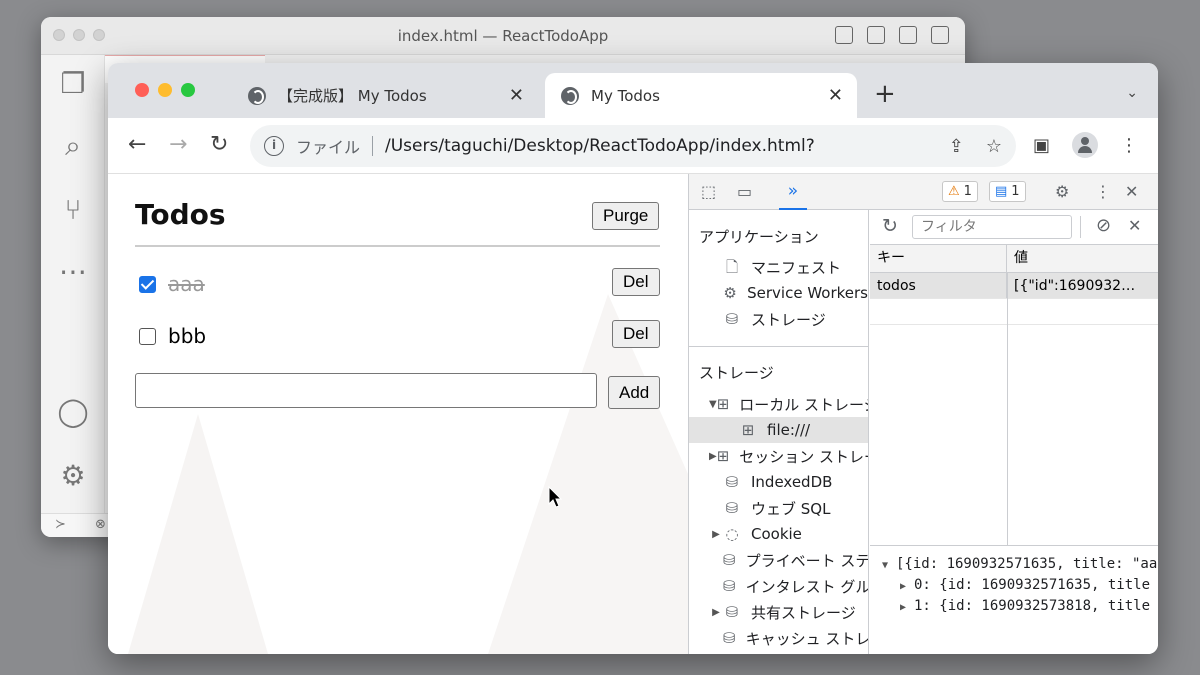  I want to click on purge-button: Purge, so click(626, 216).